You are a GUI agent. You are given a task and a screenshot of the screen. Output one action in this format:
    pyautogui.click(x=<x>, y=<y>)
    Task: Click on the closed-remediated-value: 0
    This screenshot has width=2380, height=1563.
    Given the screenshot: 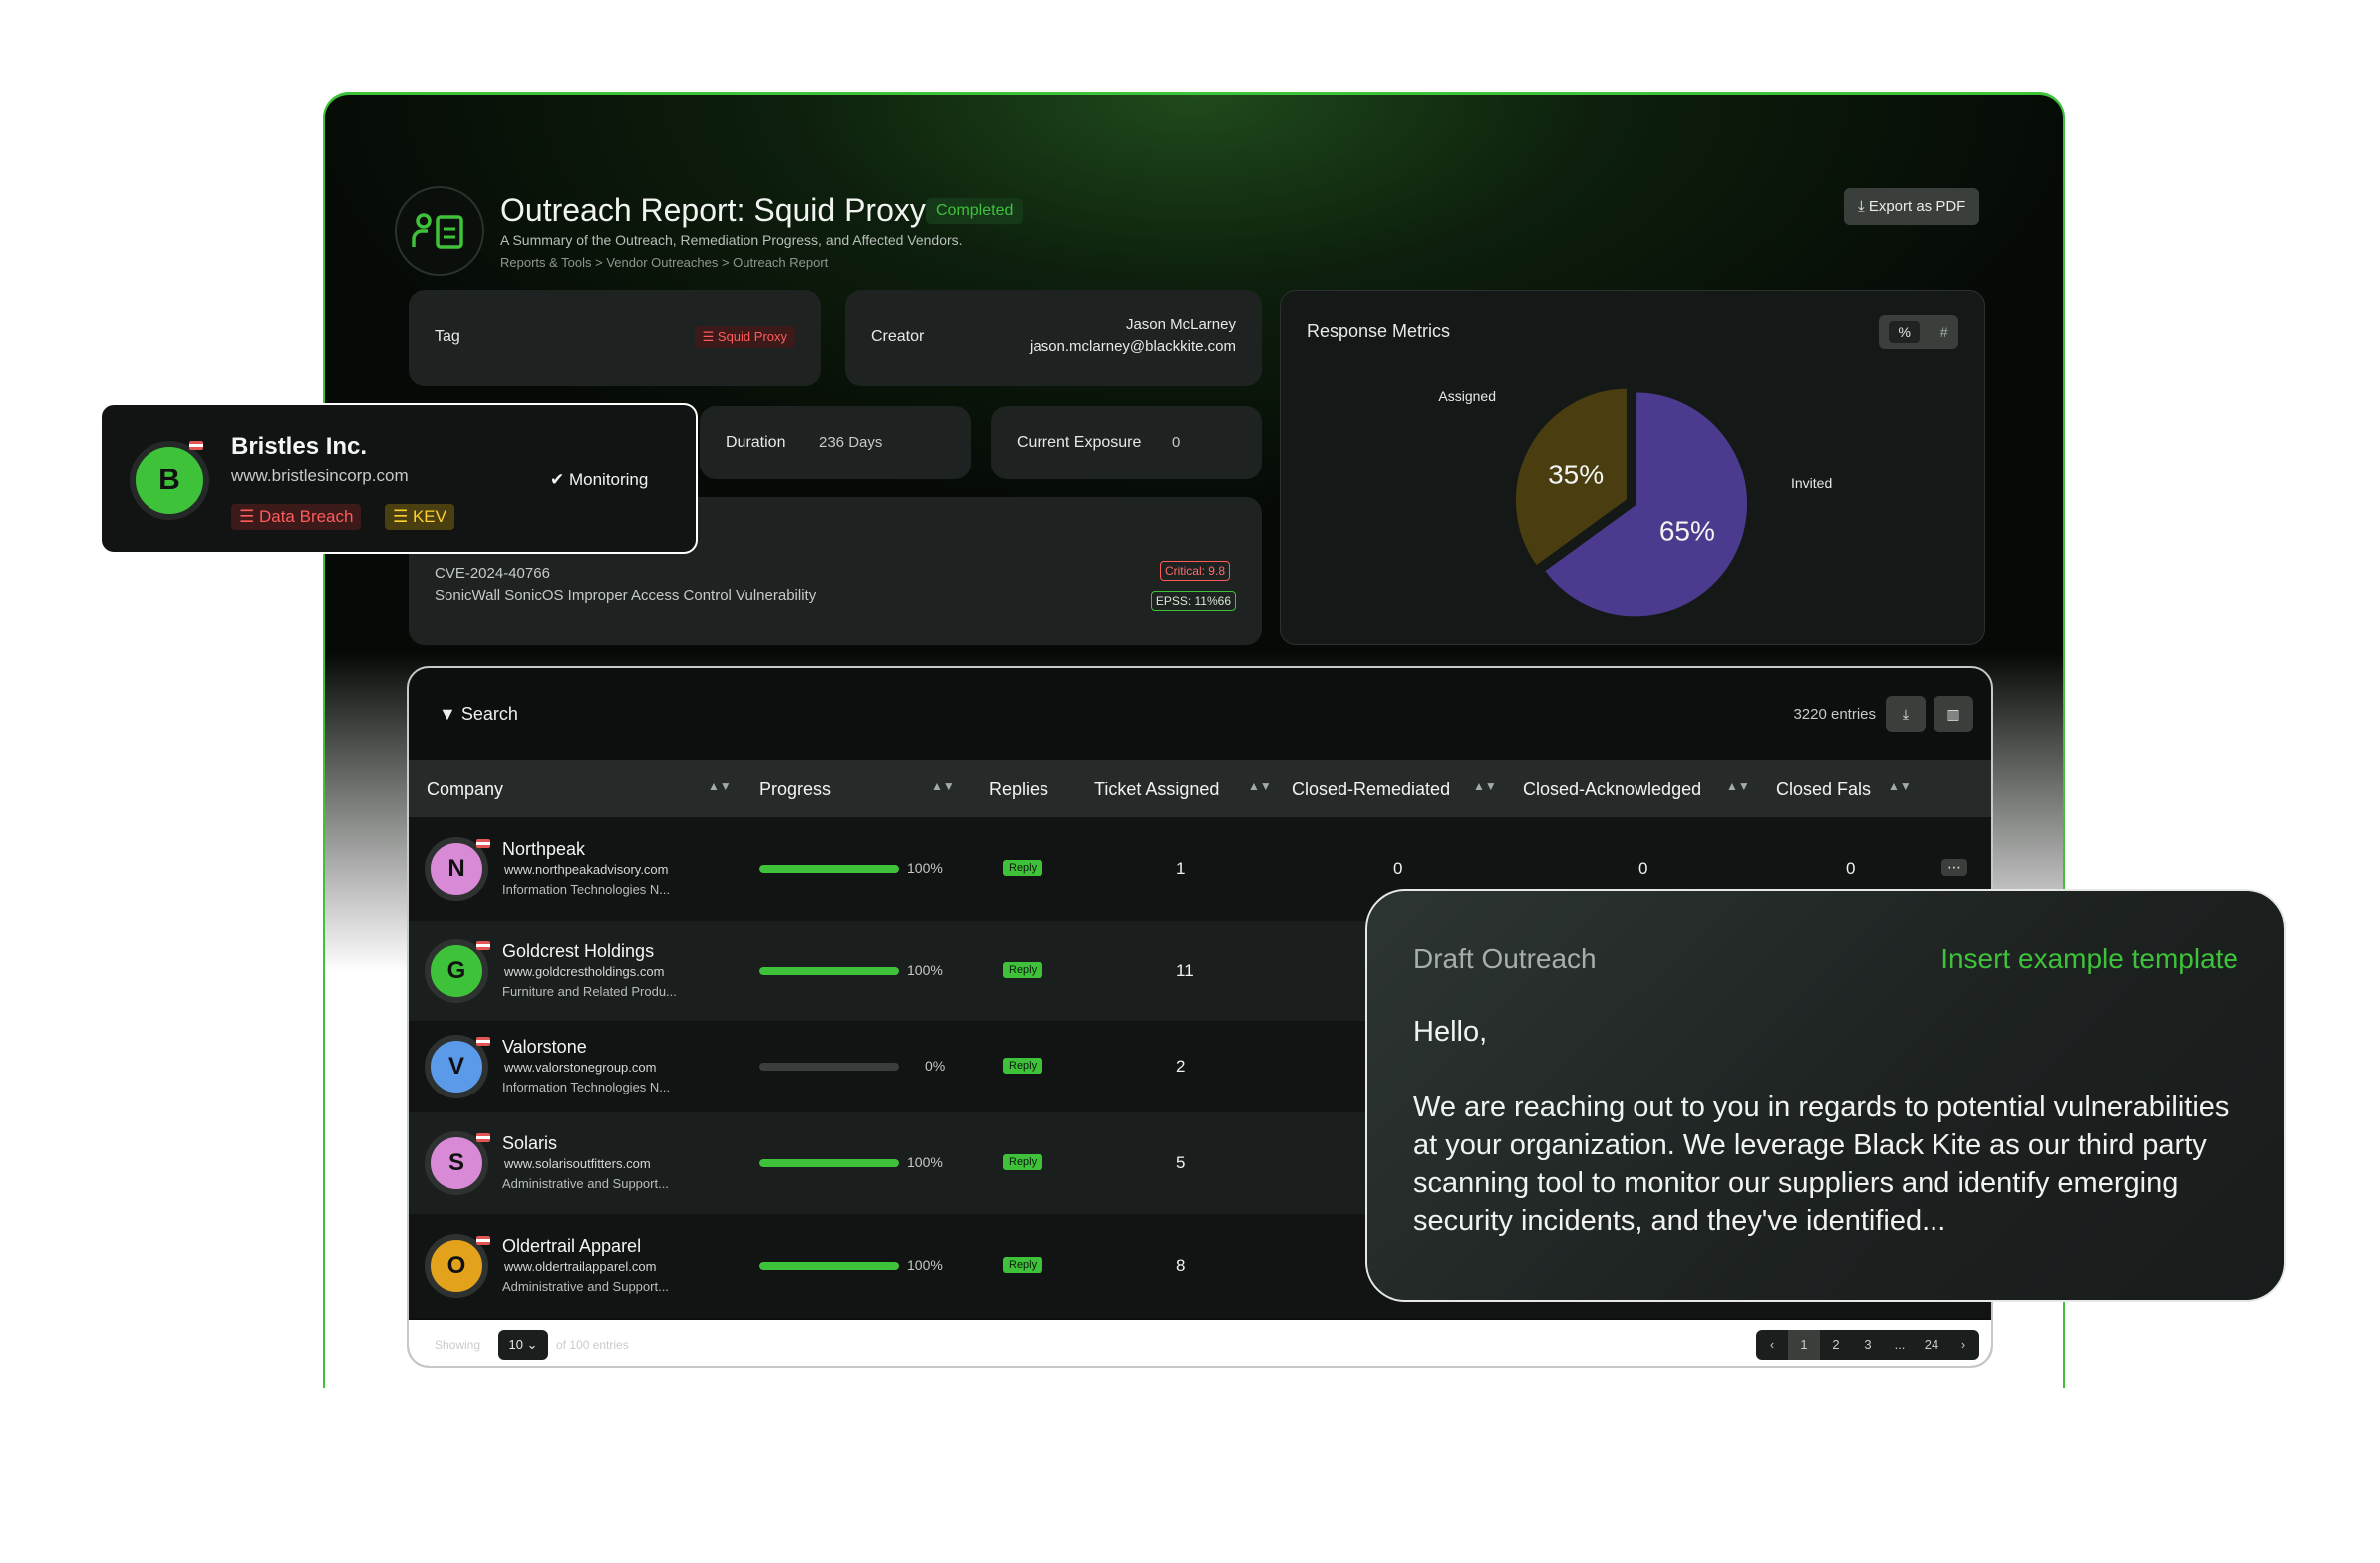 What is the action you would take?
    pyautogui.click(x=1398, y=868)
    